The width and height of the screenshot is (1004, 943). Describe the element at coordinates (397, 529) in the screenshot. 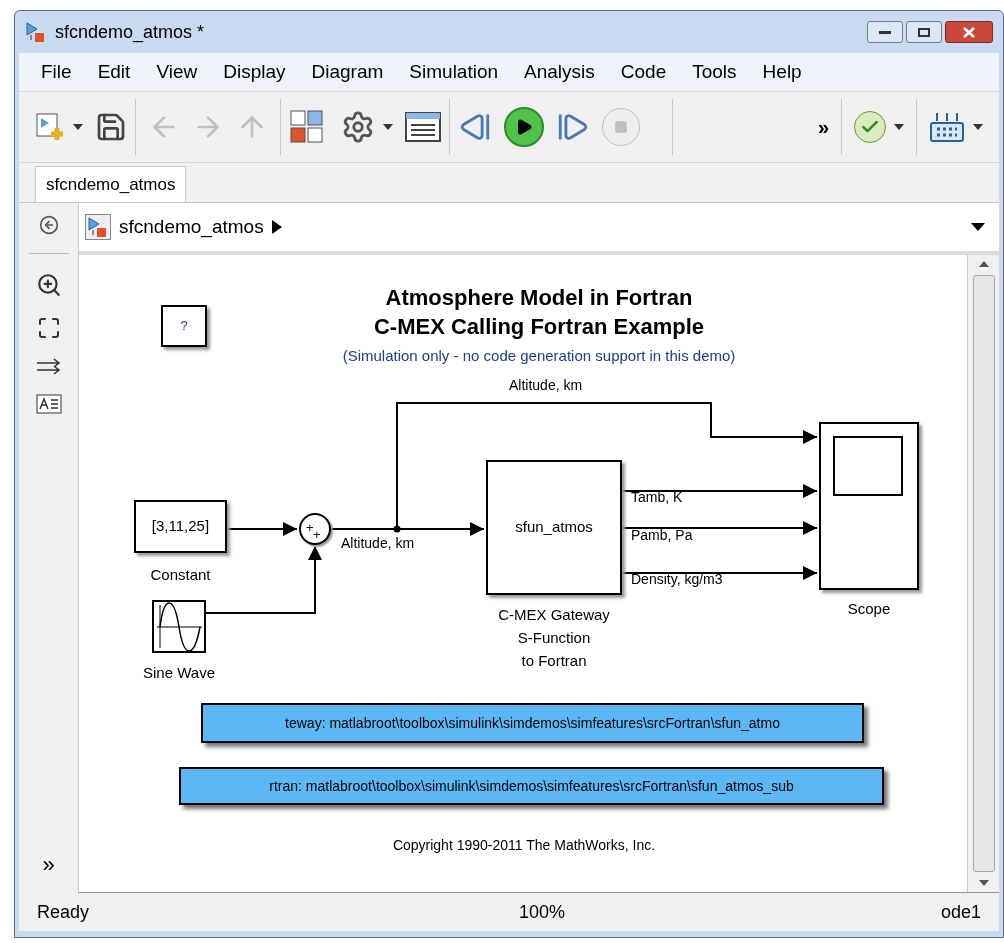

I see `branch-point` at that location.